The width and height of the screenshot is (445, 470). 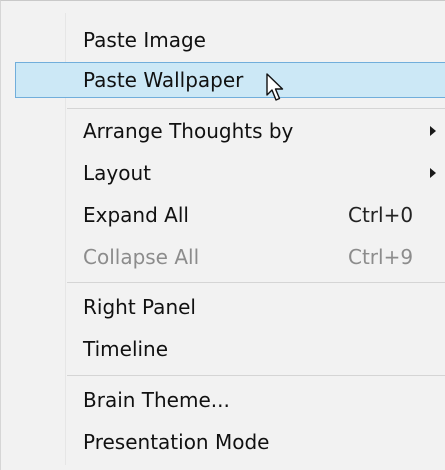 I want to click on menu-item-label: Expand All, so click(x=136, y=215).